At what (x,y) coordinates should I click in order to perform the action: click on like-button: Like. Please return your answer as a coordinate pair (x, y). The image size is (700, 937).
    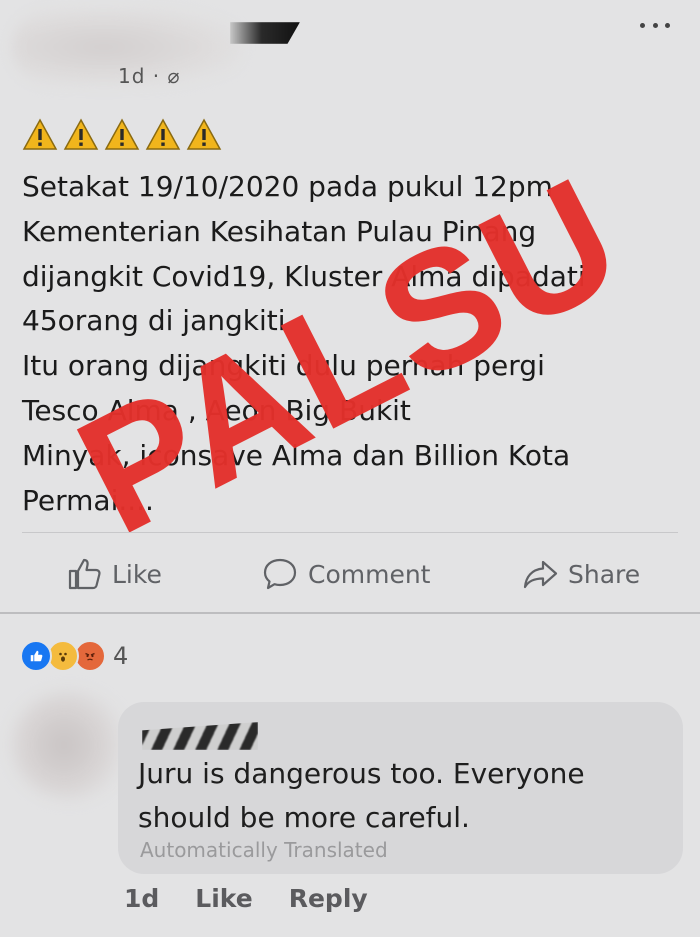
    Looking at the image, I should click on (114, 574).